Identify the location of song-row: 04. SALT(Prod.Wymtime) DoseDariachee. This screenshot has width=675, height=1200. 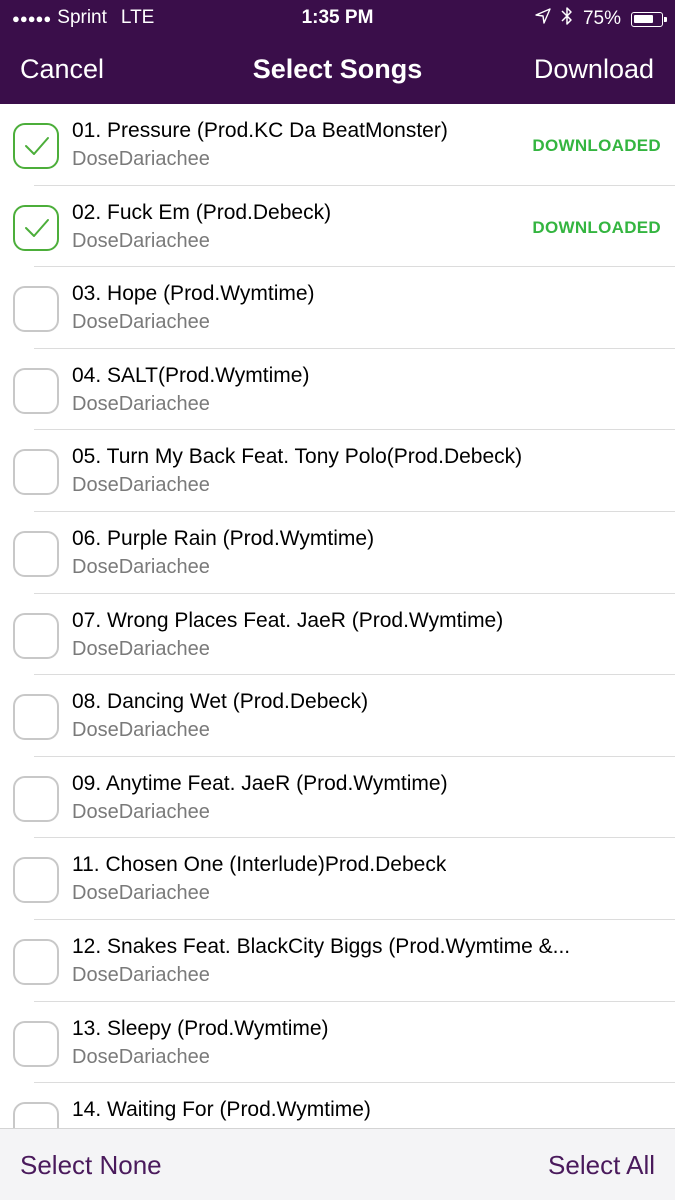
(337, 390).